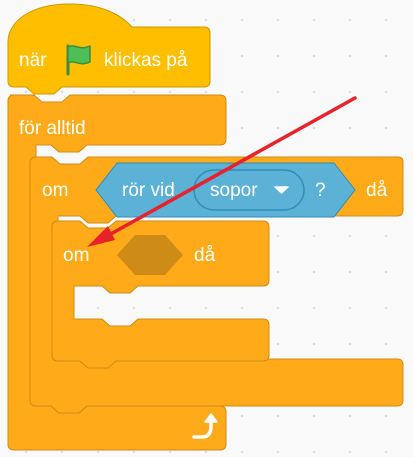 The height and width of the screenshot is (457, 413). Describe the element at coordinates (234, 190) in the screenshot. I see `touching-menu-value: sopor` at that location.